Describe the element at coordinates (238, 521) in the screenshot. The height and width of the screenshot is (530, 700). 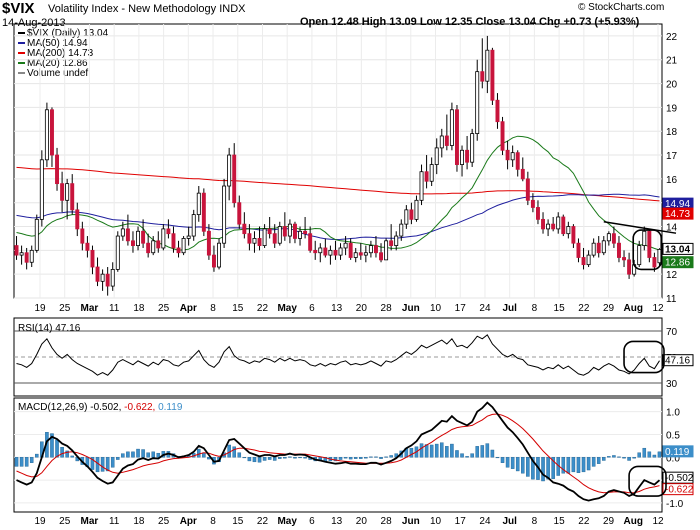
I see `x-tick-label-bottom: 15` at that location.